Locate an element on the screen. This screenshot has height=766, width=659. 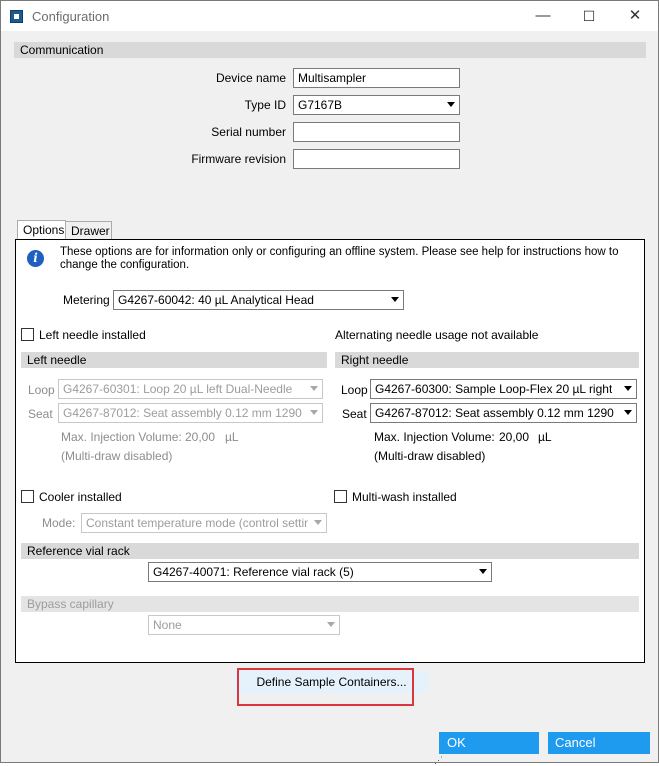
right-seat-label: Seat is located at coordinates (354, 414).